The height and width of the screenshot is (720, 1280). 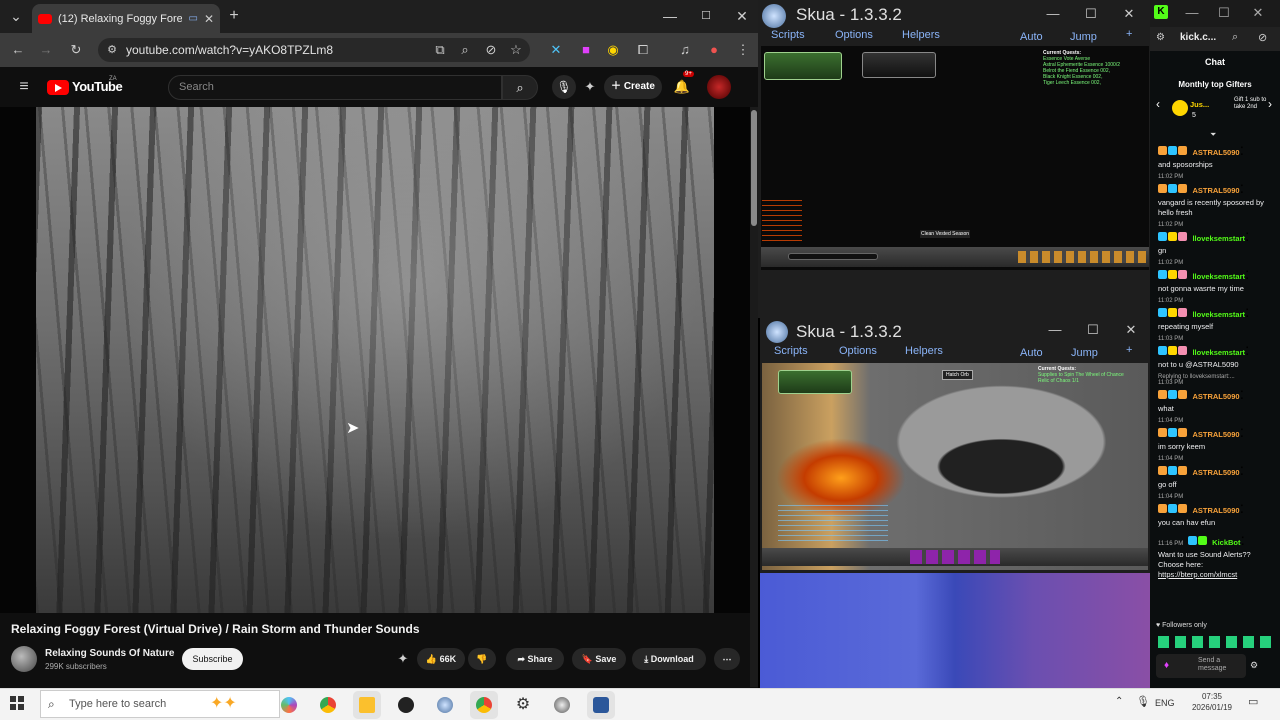 What do you see at coordinates (440, 50) in the screenshot?
I see `install-app-icon: ⧉` at bounding box center [440, 50].